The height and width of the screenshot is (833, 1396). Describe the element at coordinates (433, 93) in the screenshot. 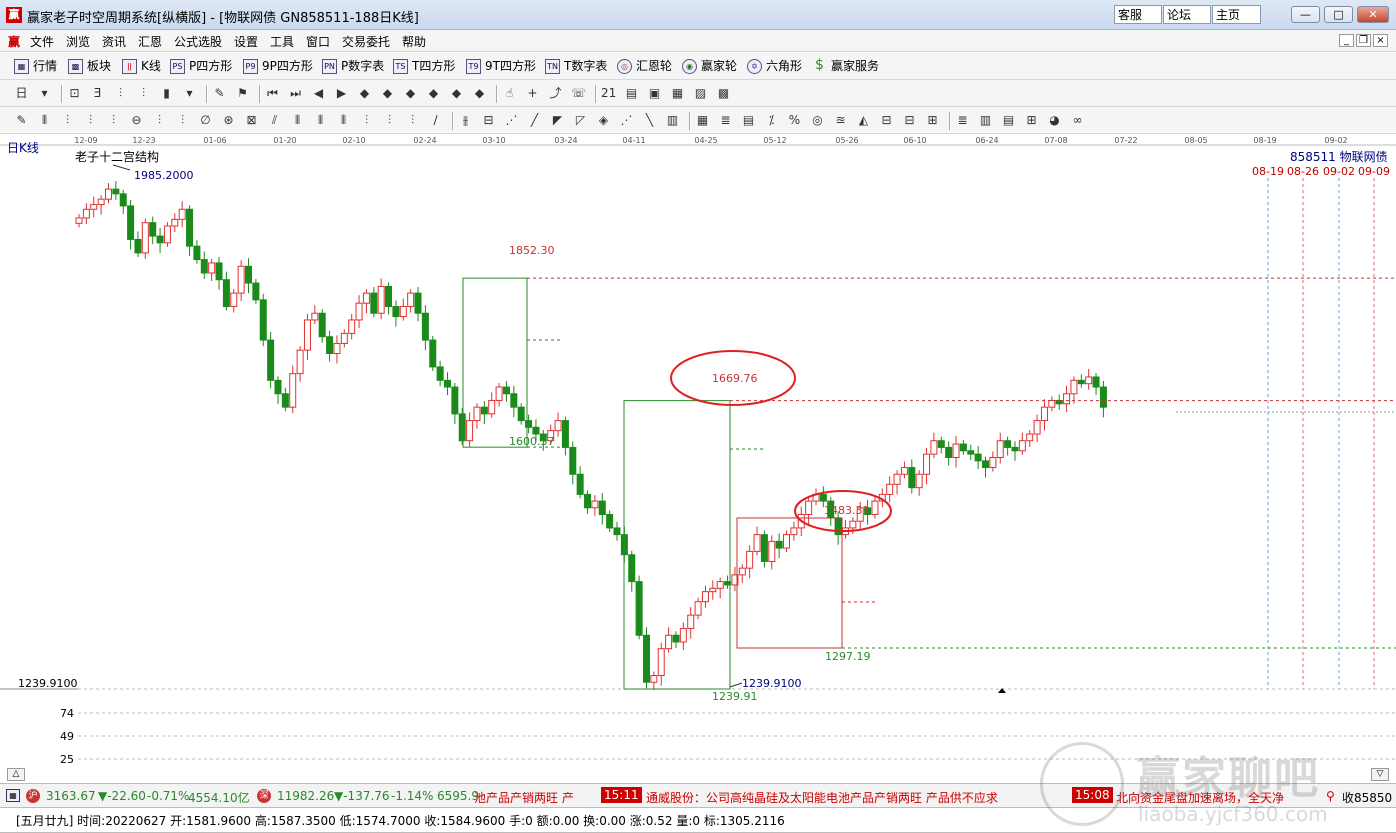

I see `toolbar2-tool-17-icon: ◆` at that location.